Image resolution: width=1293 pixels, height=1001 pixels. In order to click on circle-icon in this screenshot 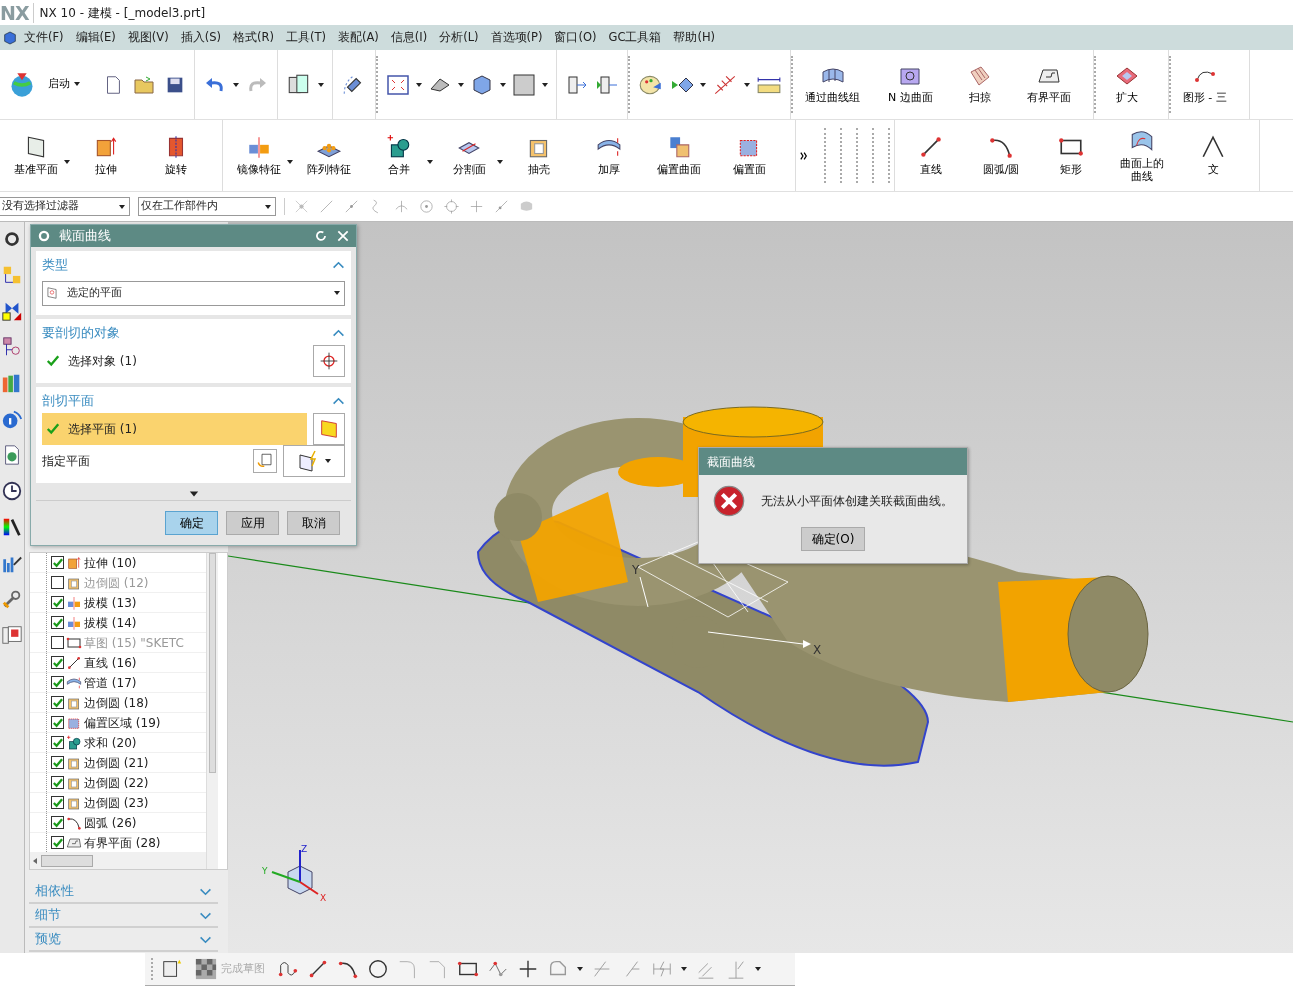, I will do `click(378, 969)`.